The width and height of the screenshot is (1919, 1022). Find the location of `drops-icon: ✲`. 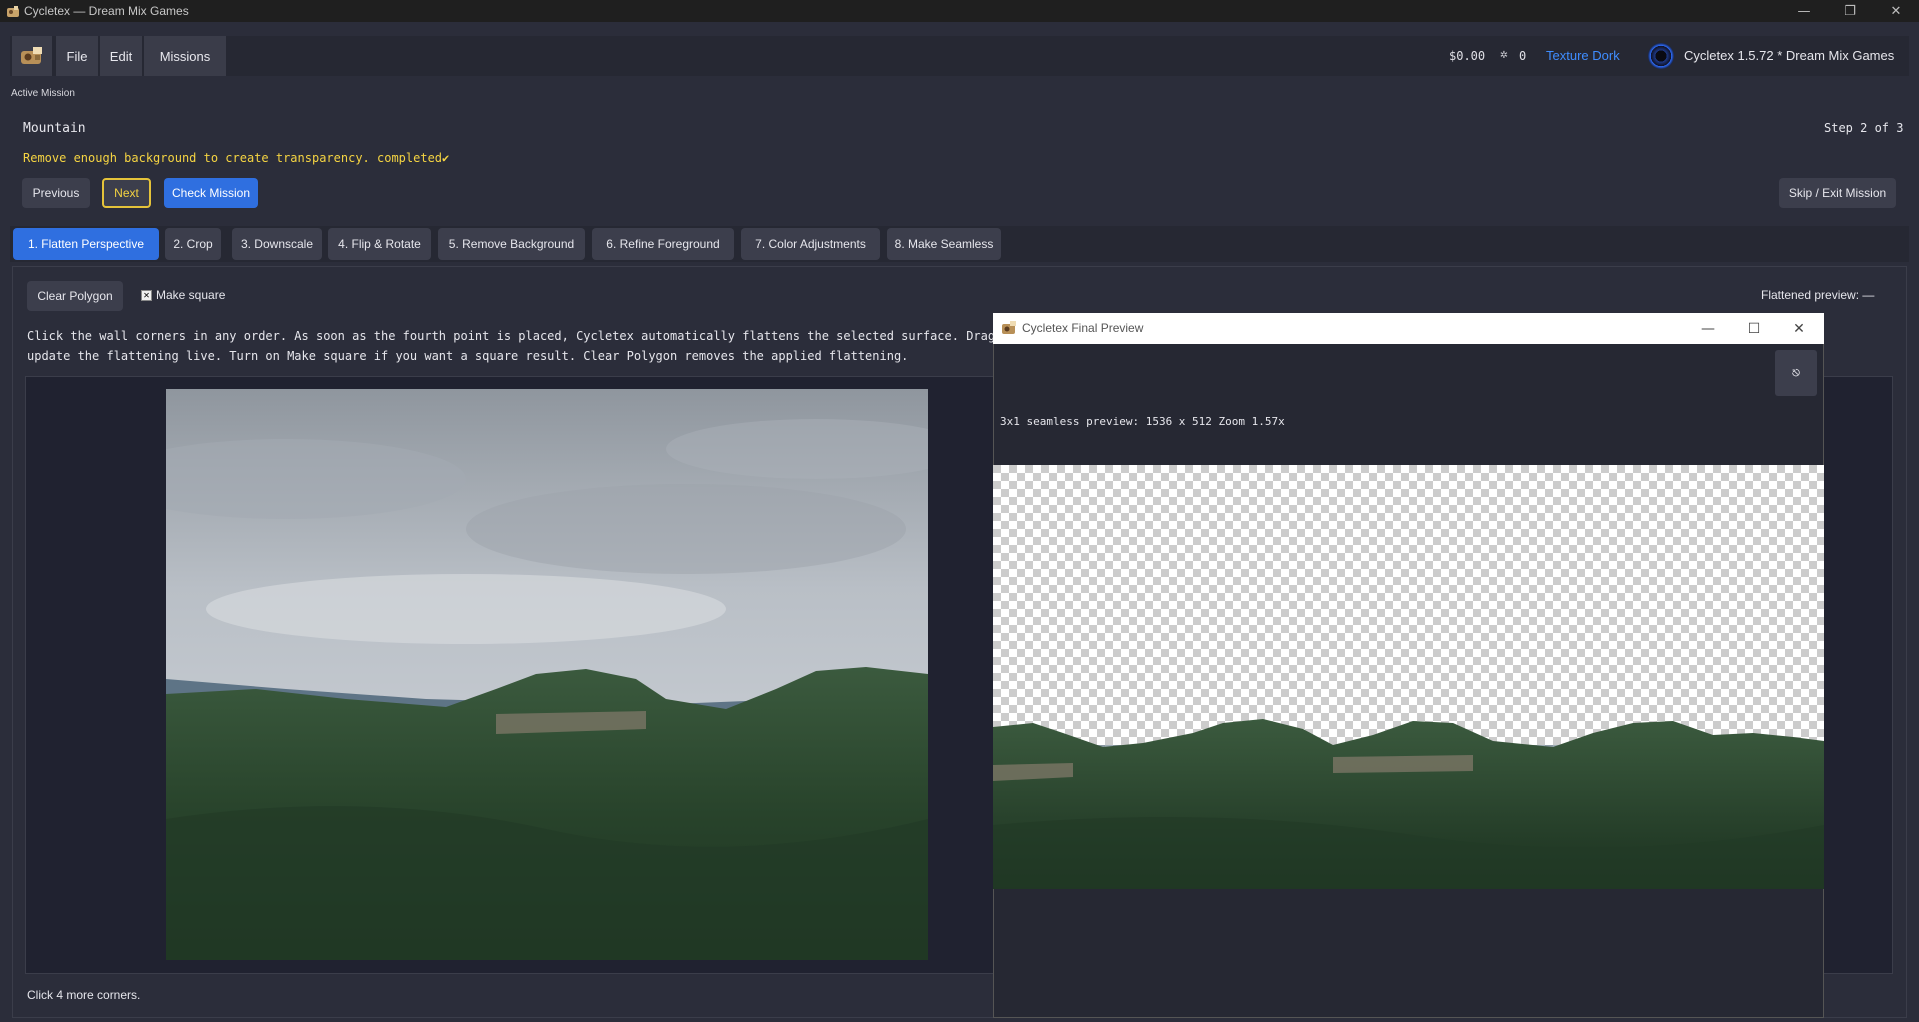

drops-icon: ✲ is located at coordinates (1504, 54).